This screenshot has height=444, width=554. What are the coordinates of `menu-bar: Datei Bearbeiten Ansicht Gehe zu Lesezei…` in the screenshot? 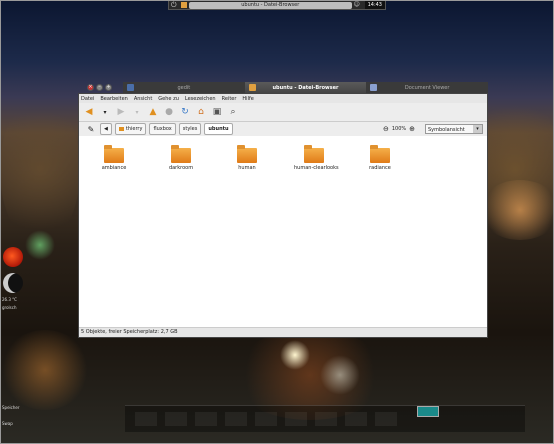 It's located at (283, 98).